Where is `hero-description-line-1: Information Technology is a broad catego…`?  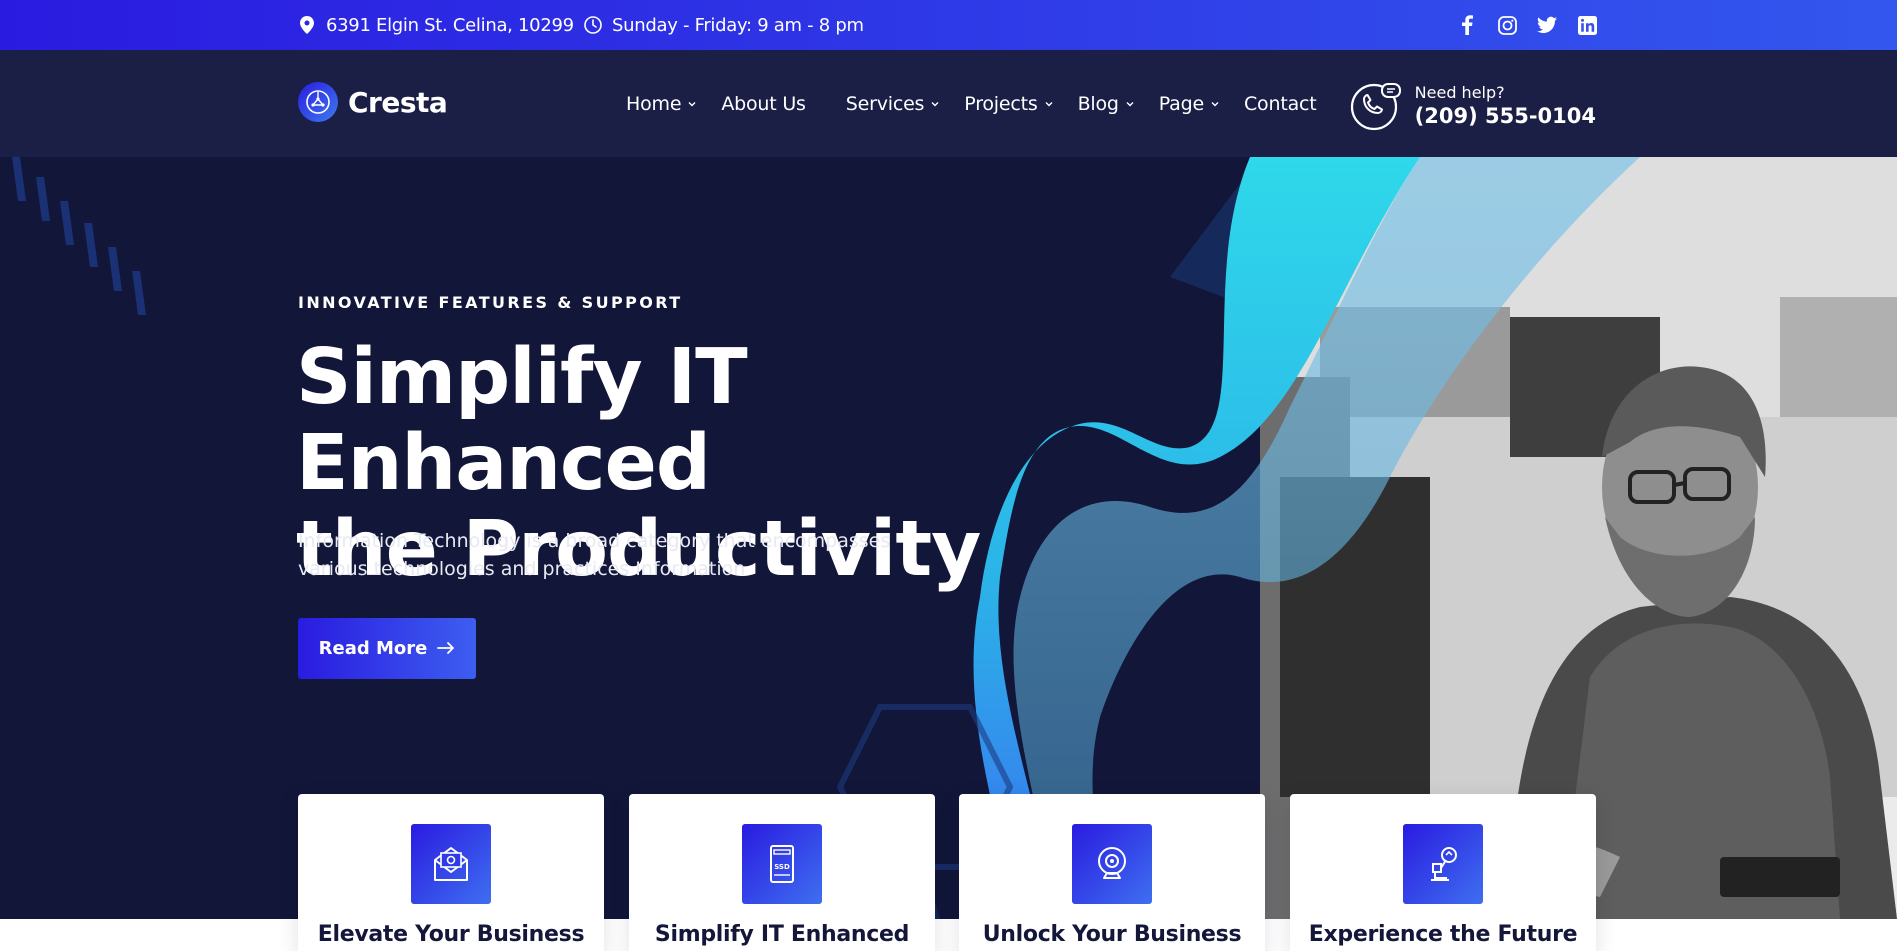 hero-description-line-1: Information Technology is a broad catego… is located at coordinates (594, 541).